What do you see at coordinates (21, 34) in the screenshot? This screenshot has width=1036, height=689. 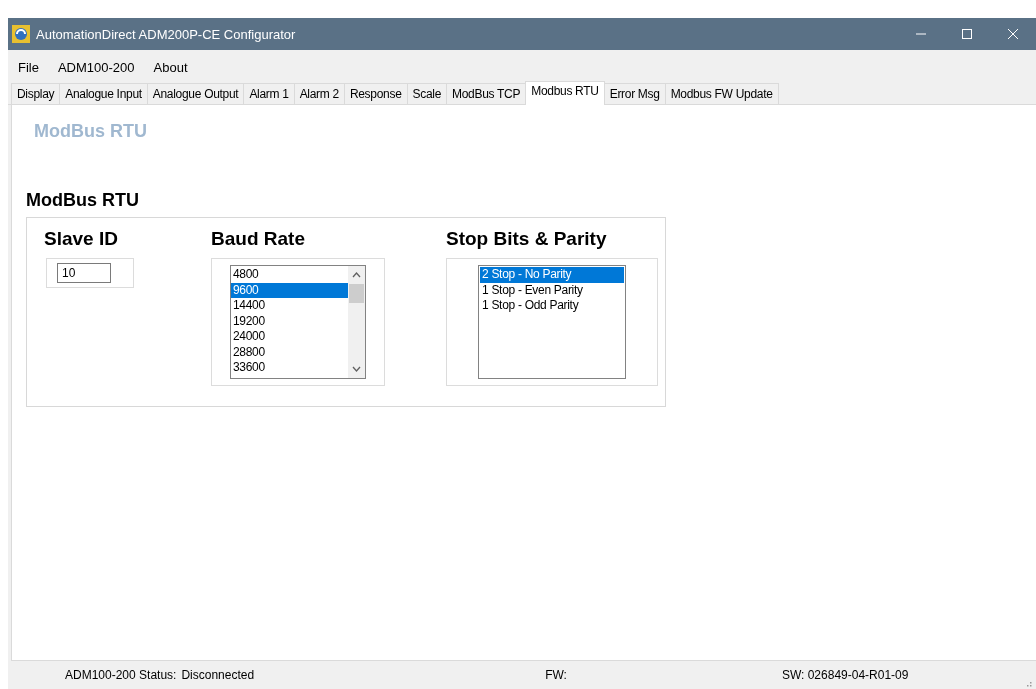 I see `app-icon` at bounding box center [21, 34].